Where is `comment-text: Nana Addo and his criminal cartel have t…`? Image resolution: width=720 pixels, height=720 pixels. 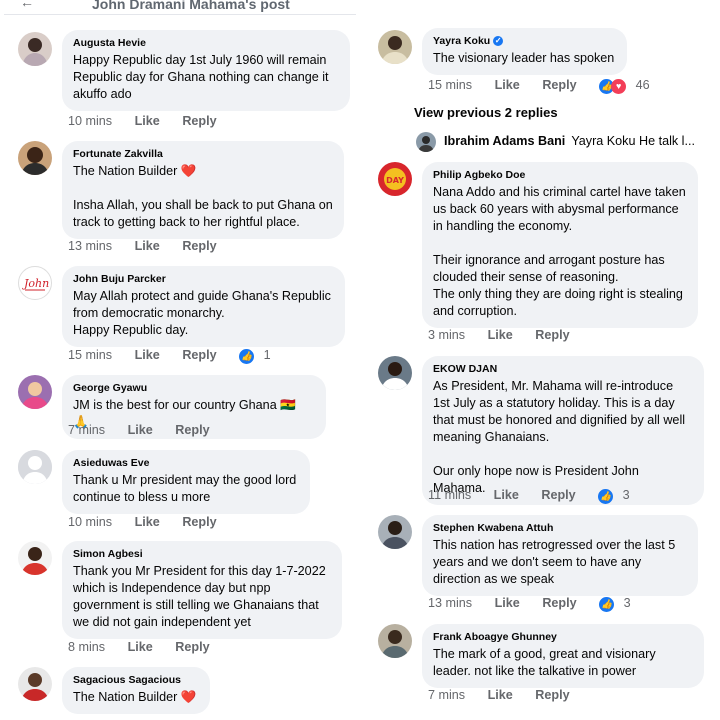
comment-text: Nana Addo and his criminal cartel have t… is located at coordinates (559, 251).